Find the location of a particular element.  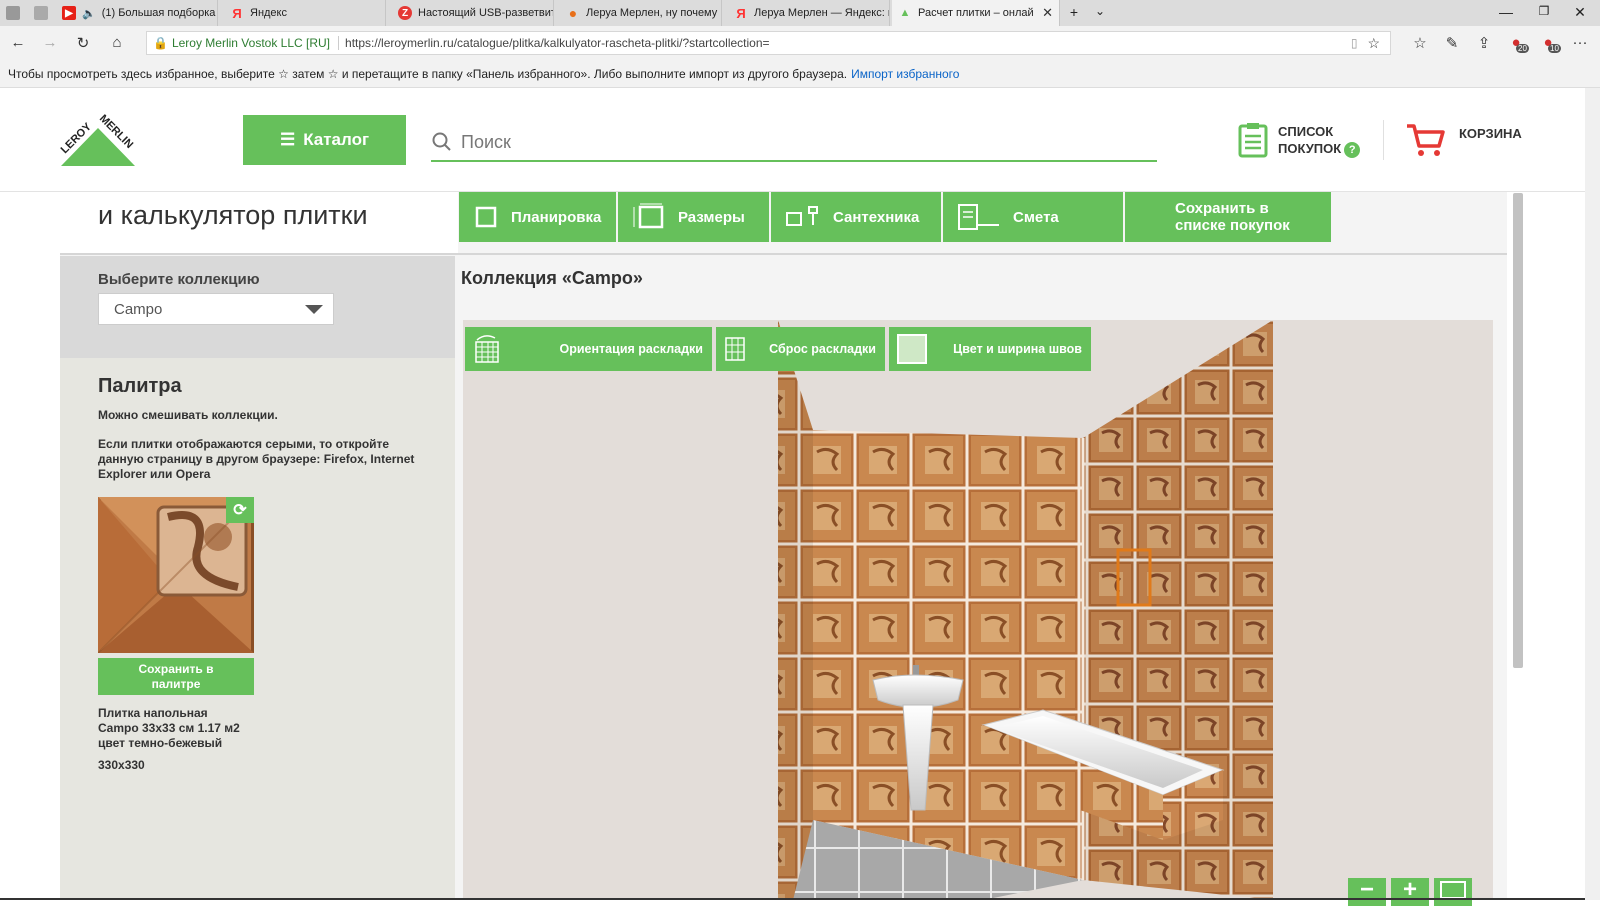

leroy-merlin-logo: LEROY MERLIN is located at coordinates (98, 140).